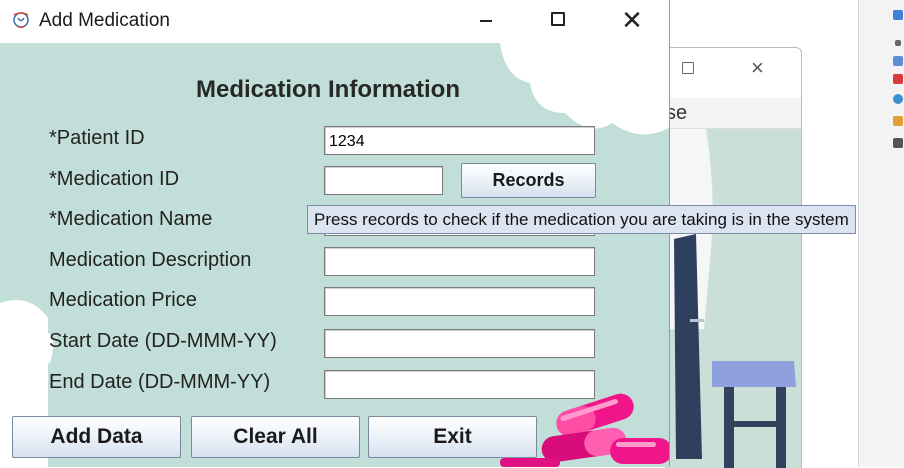  Describe the element at coordinates (459, 261) in the screenshot. I see `medication-description-field` at that location.